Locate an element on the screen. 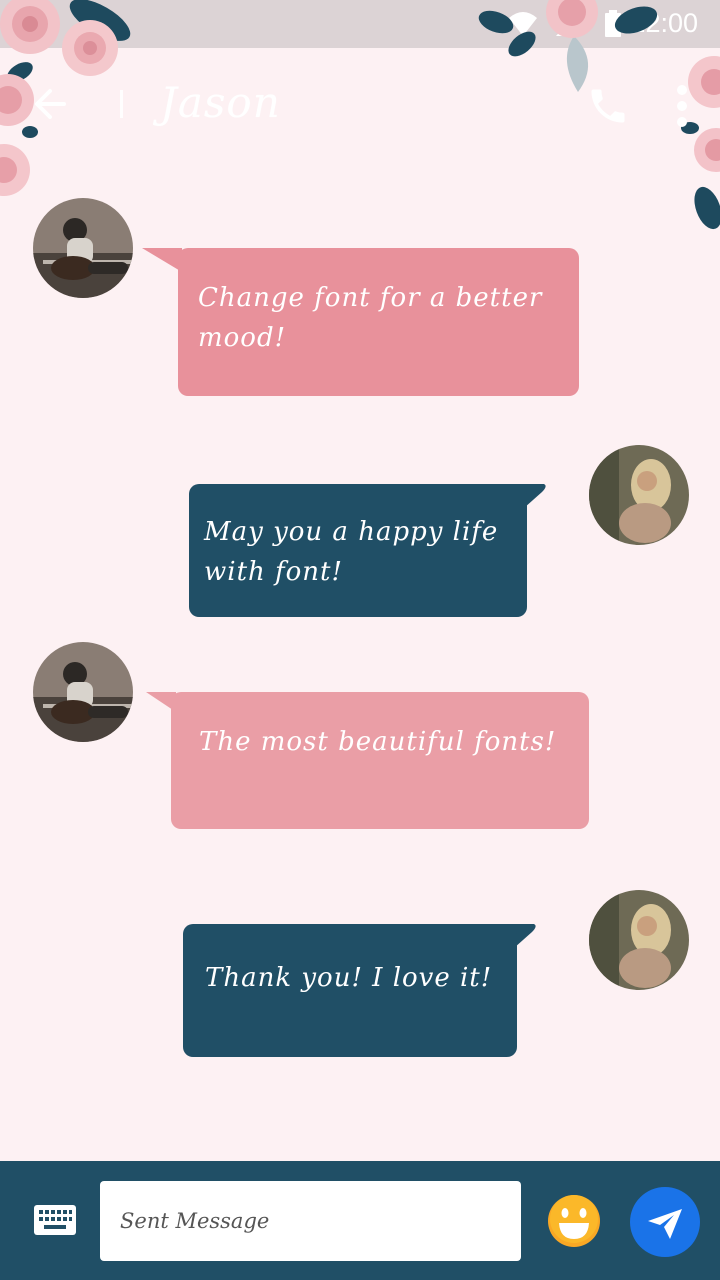 The width and height of the screenshot is (720, 1280). keyboard-icon is located at coordinates (55, 1221).